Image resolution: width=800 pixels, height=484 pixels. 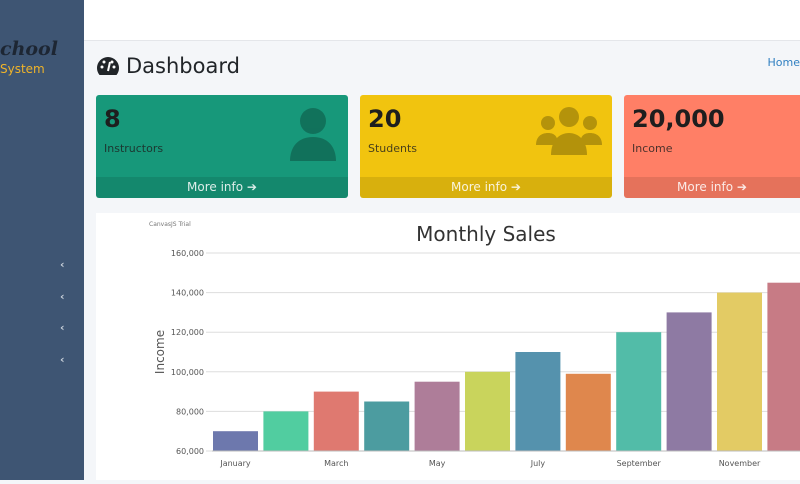 I want to click on y-tick-label: 120,000, so click(x=187, y=332).